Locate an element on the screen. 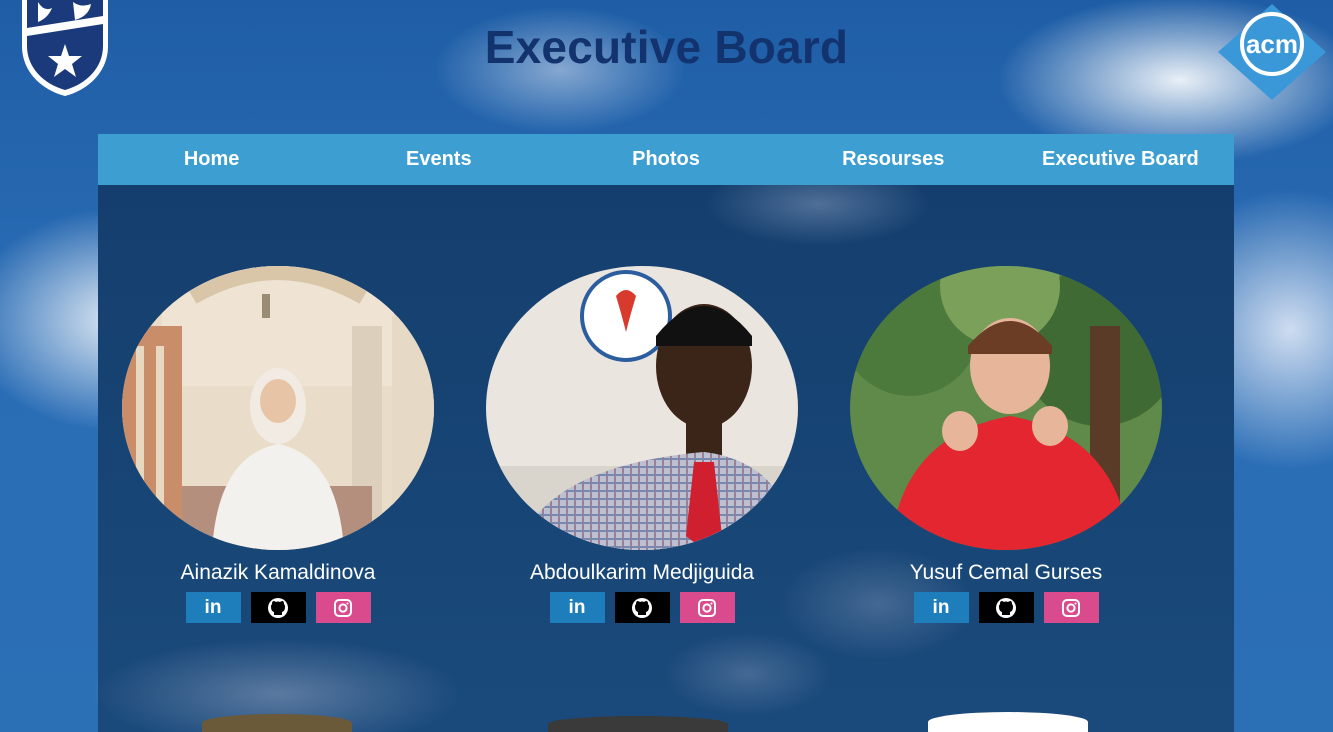  member-name: Abdoulkarim Medjiguida is located at coordinates (642, 572).